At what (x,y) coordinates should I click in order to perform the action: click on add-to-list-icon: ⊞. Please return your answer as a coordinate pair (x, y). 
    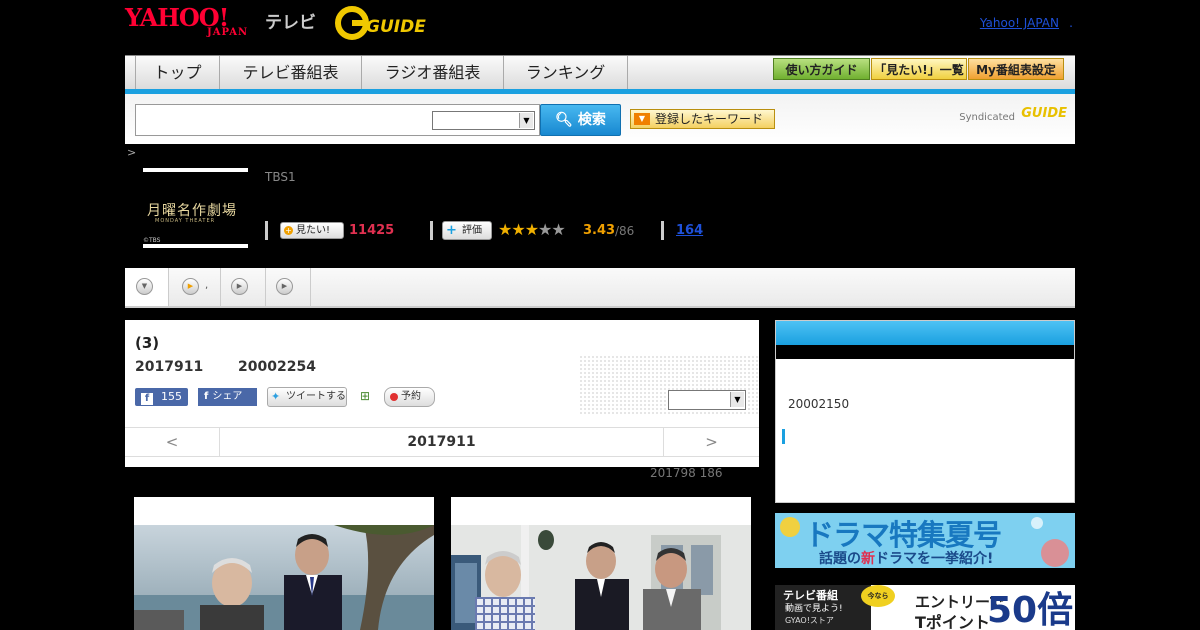
    Looking at the image, I should click on (365, 396).